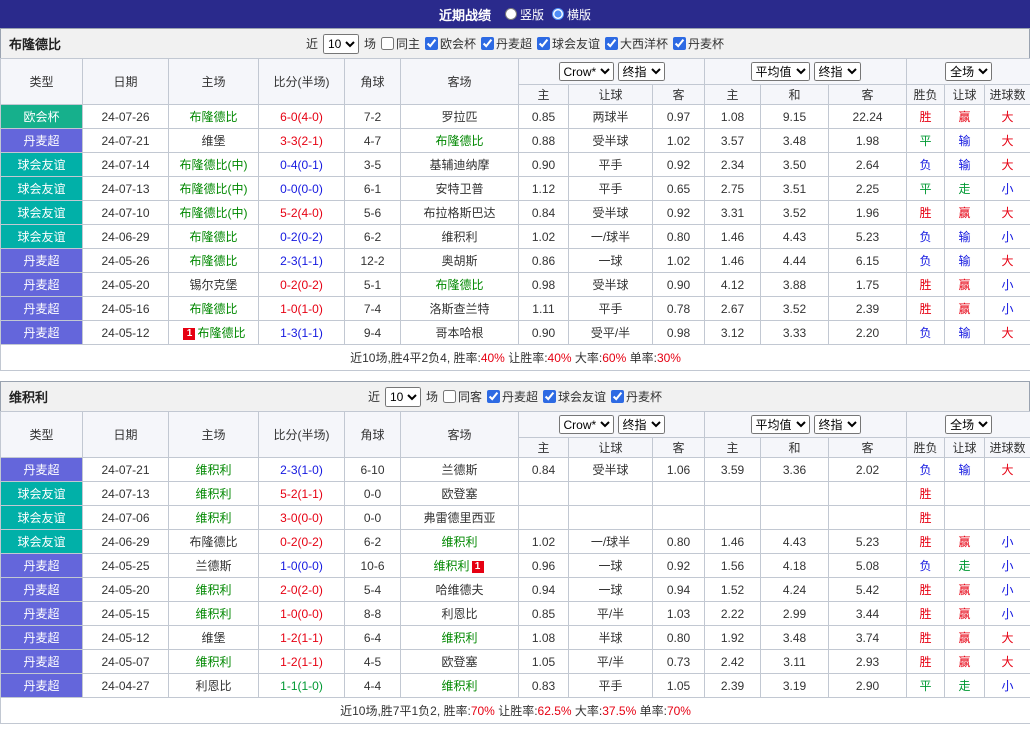 The width and height of the screenshot is (1030, 735). Describe the element at coordinates (462, 396) in the screenshot. I see `same-venue-checkbox: 同客` at that location.